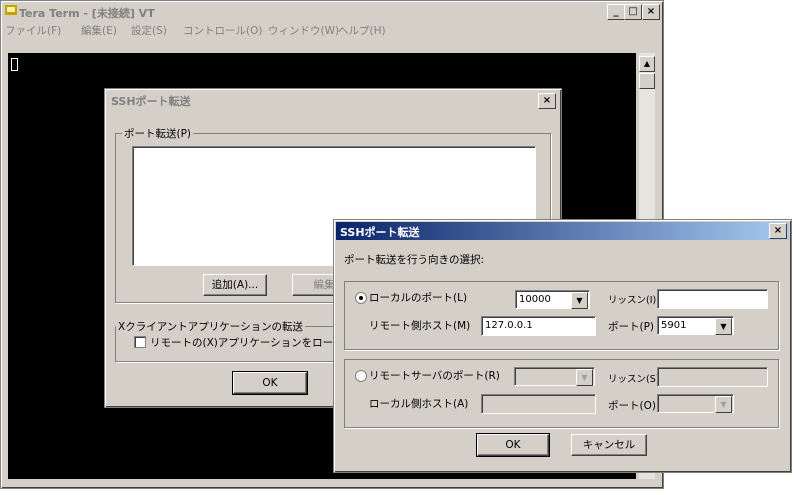 This screenshot has height=495, width=800. Describe the element at coordinates (538, 326) in the screenshot. I see `remote-host-input: 127.0.0.1` at that location.